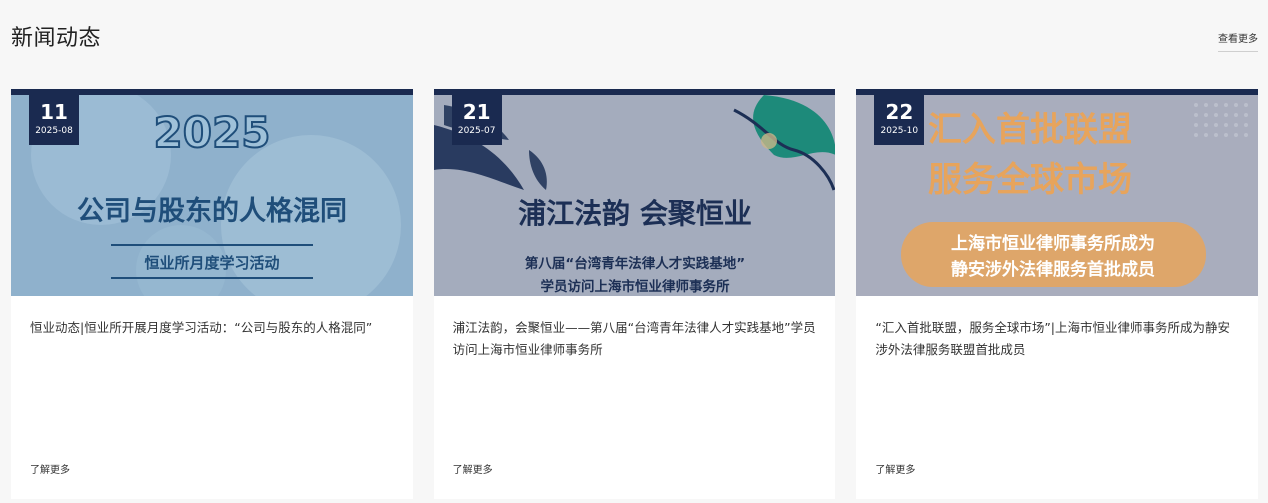 Image resolution: width=1268 pixels, height=503 pixels. I want to click on date-day: 22, so click(899, 112).